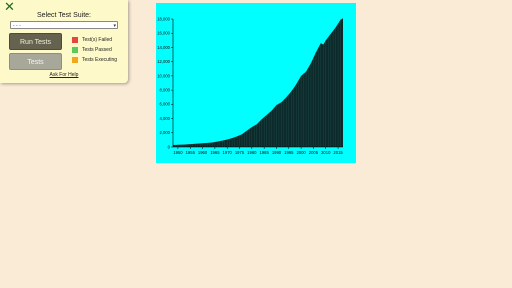 The height and width of the screenshot is (288, 512). I want to click on y-tick-label: 6,000, so click(165, 104).